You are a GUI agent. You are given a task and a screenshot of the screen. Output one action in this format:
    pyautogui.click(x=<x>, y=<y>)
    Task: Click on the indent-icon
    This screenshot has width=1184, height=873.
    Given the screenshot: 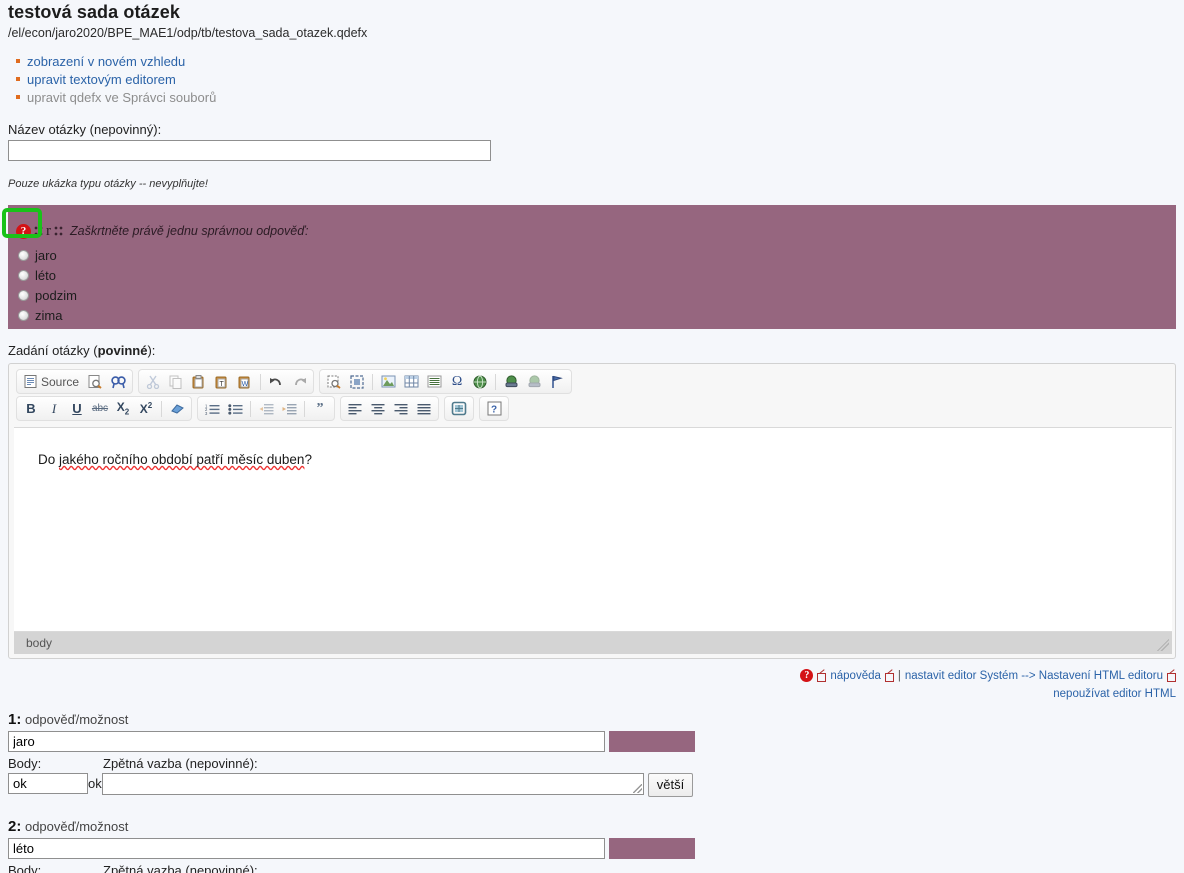 What is the action you would take?
    pyautogui.click(x=289, y=408)
    